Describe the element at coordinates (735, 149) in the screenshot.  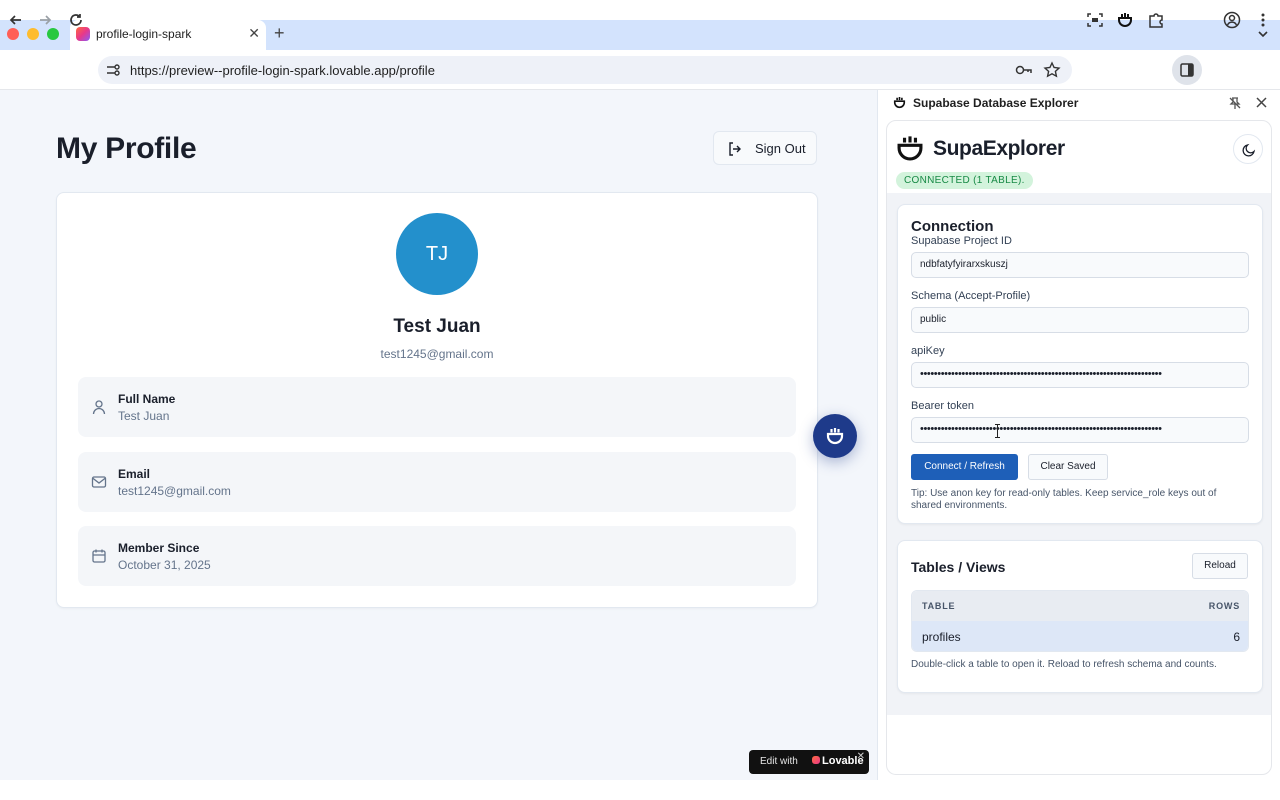
I see `log-out-icon` at that location.